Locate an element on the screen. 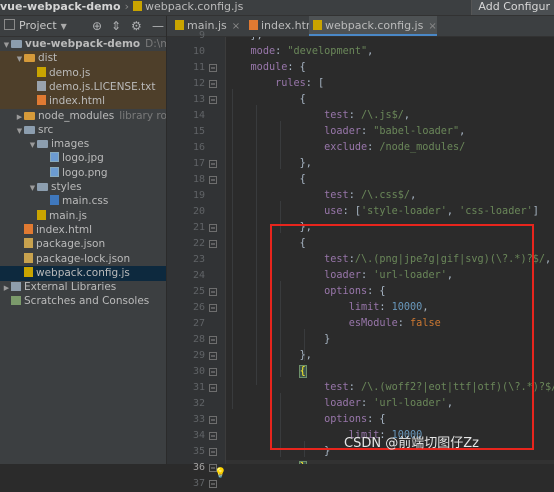 This screenshot has height=492, width=554. tree-item: package-lock.json is located at coordinates (83, 259).